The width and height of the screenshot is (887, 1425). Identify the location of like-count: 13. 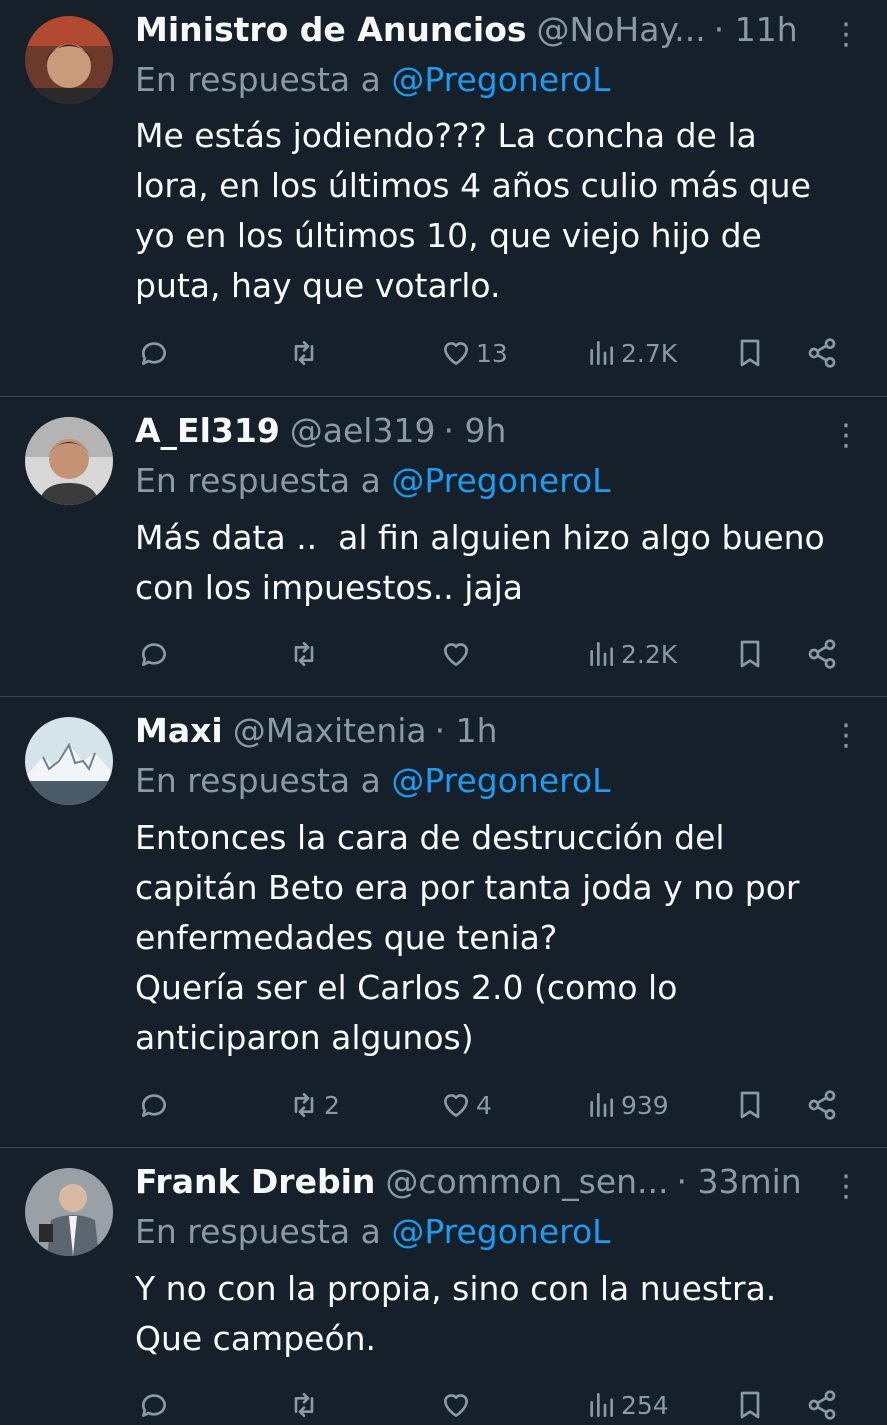
(492, 353).